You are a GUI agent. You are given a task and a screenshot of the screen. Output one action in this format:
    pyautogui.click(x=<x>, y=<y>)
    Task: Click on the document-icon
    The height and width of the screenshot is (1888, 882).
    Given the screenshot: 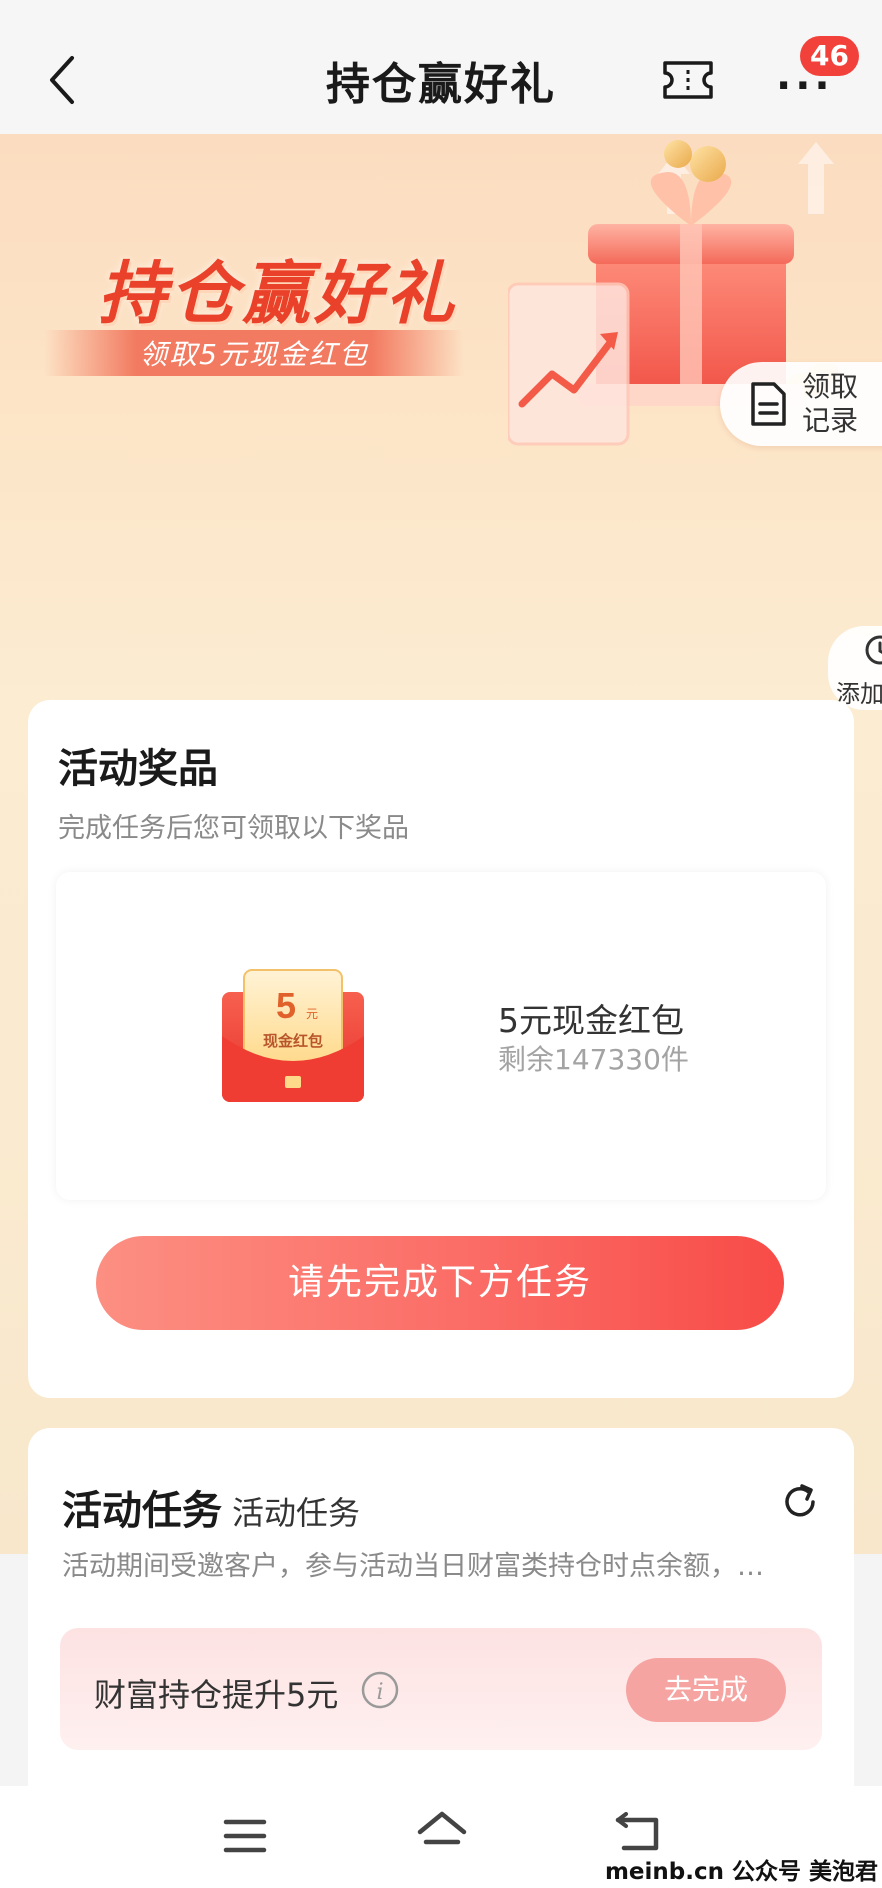 What is the action you would take?
    pyautogui.click(x=768, y=404)
    